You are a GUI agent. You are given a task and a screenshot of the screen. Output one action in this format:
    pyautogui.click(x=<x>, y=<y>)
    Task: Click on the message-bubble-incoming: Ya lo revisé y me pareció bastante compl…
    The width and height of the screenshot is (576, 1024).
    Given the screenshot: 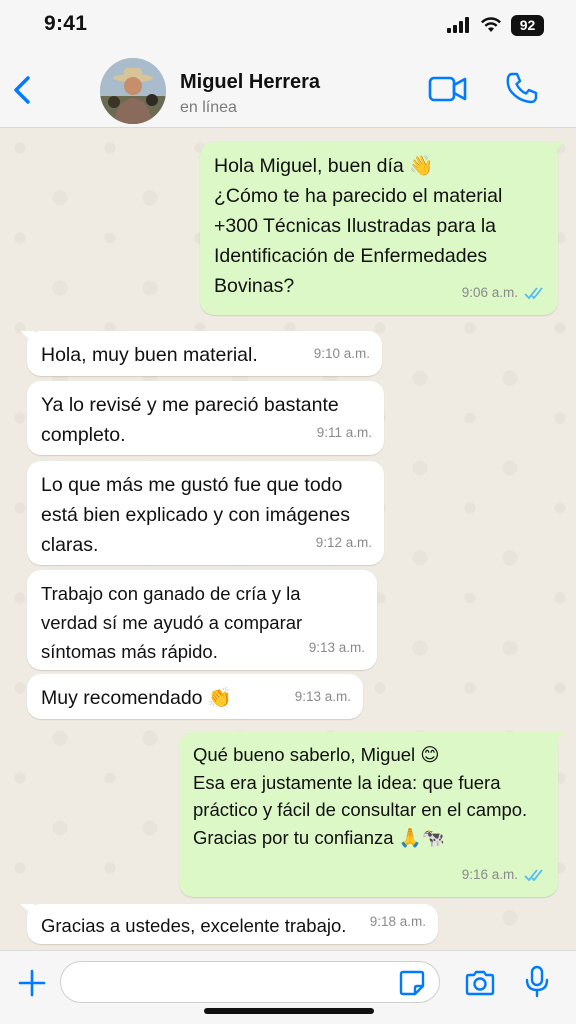 What is the action you would take?
    pyautogui.click(x=205, y=418)
    